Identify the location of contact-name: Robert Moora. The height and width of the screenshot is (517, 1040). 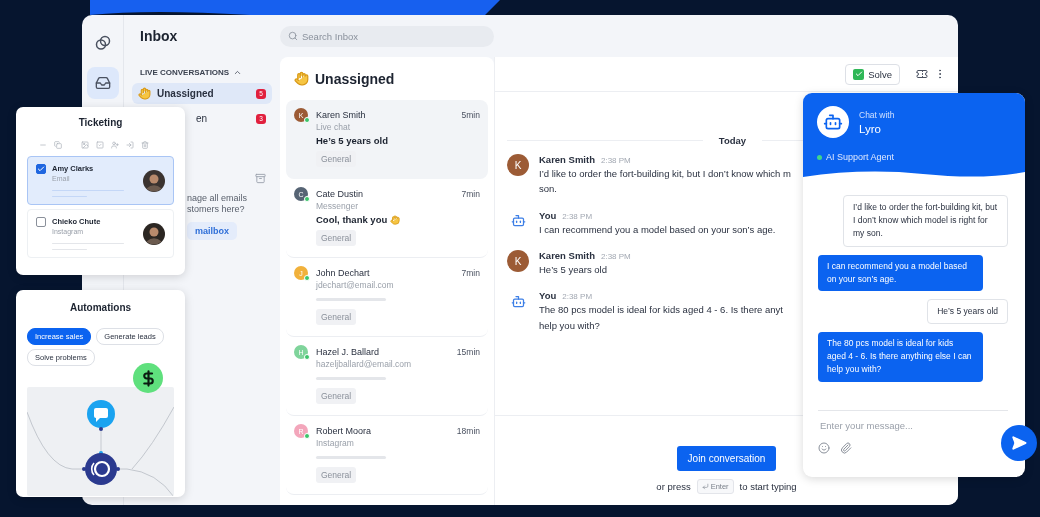
(344, 431).